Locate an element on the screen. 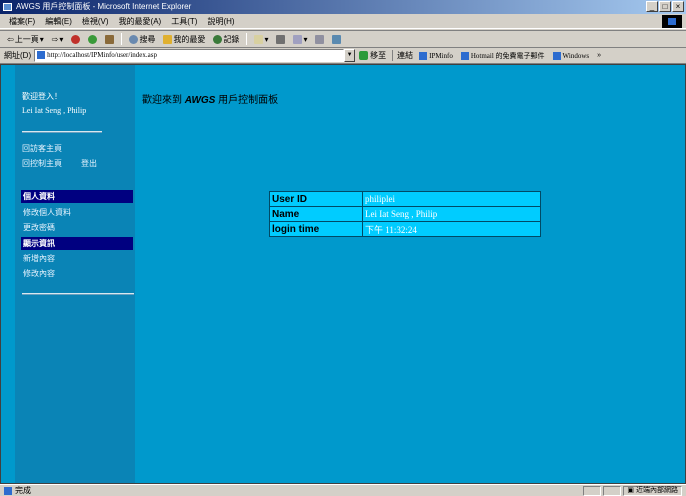  edit-button: ▾ is located at coordinates (300, 39).